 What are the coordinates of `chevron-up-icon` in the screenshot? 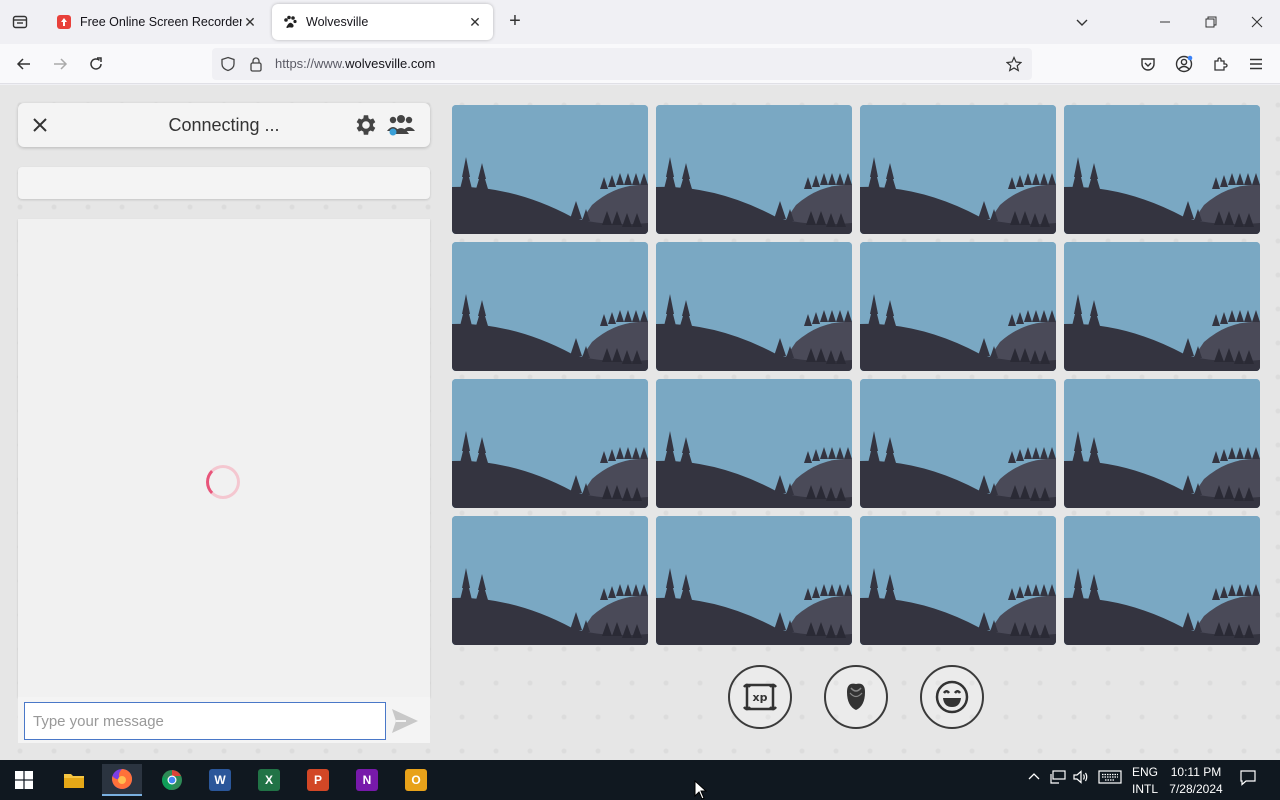 It's located at (1034, 778).